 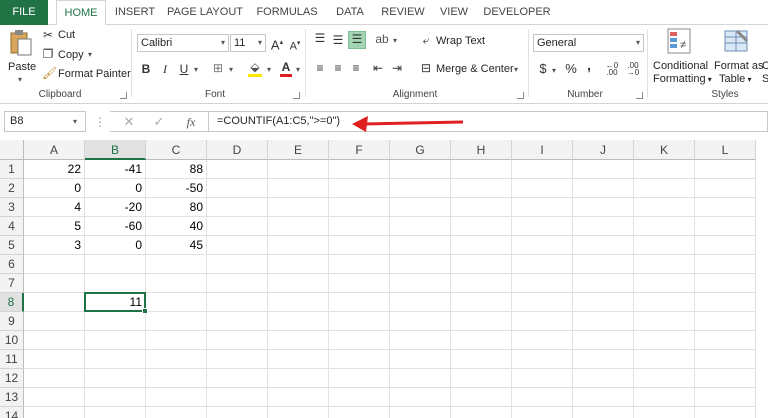 I want to click on tab-insert: INSERT, so click(x=135, y=12).